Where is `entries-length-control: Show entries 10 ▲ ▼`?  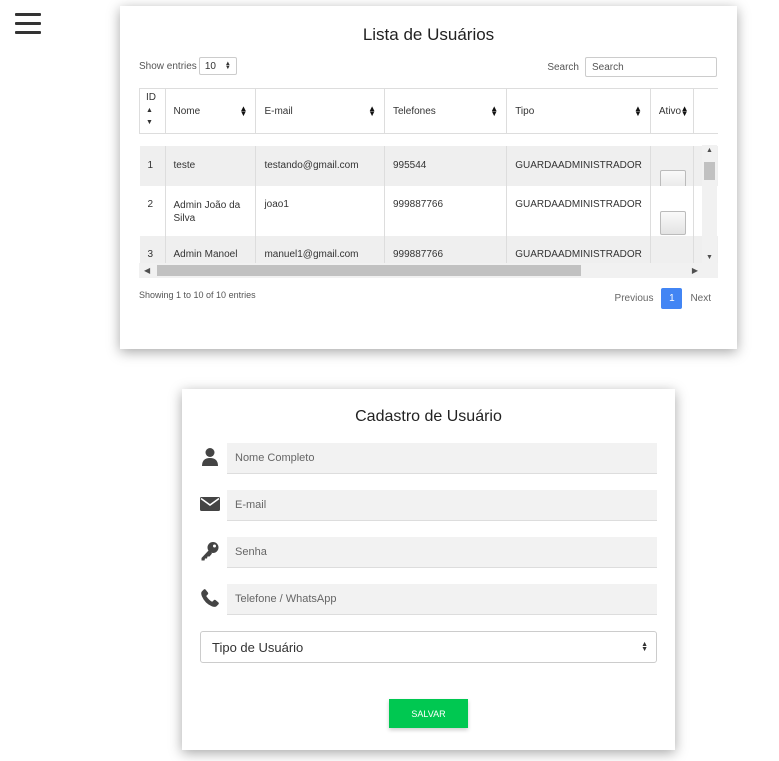 entries-length-control: Show entries 10 ▲ ▼ is located at coordinates (188, 66).